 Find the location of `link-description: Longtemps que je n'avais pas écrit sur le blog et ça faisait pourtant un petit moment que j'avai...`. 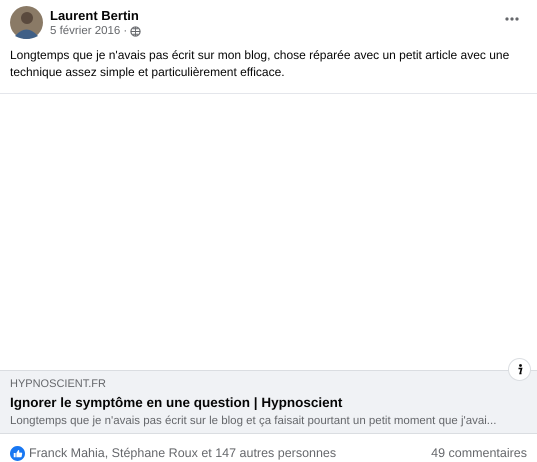

link-description: Longtemps que je n'avais pas écrit sur le blog et ça faisait pourtant un petit moment que j'avai... is located at coordinates (254, 421).